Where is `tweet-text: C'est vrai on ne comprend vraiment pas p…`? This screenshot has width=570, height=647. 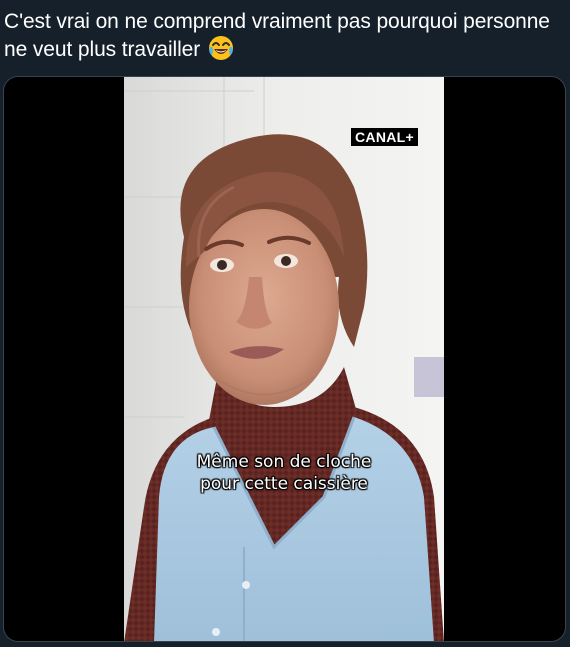 tweet-text: C'est vrai on ne comprend vraiment pas p… is located at coordinates (284, 38).